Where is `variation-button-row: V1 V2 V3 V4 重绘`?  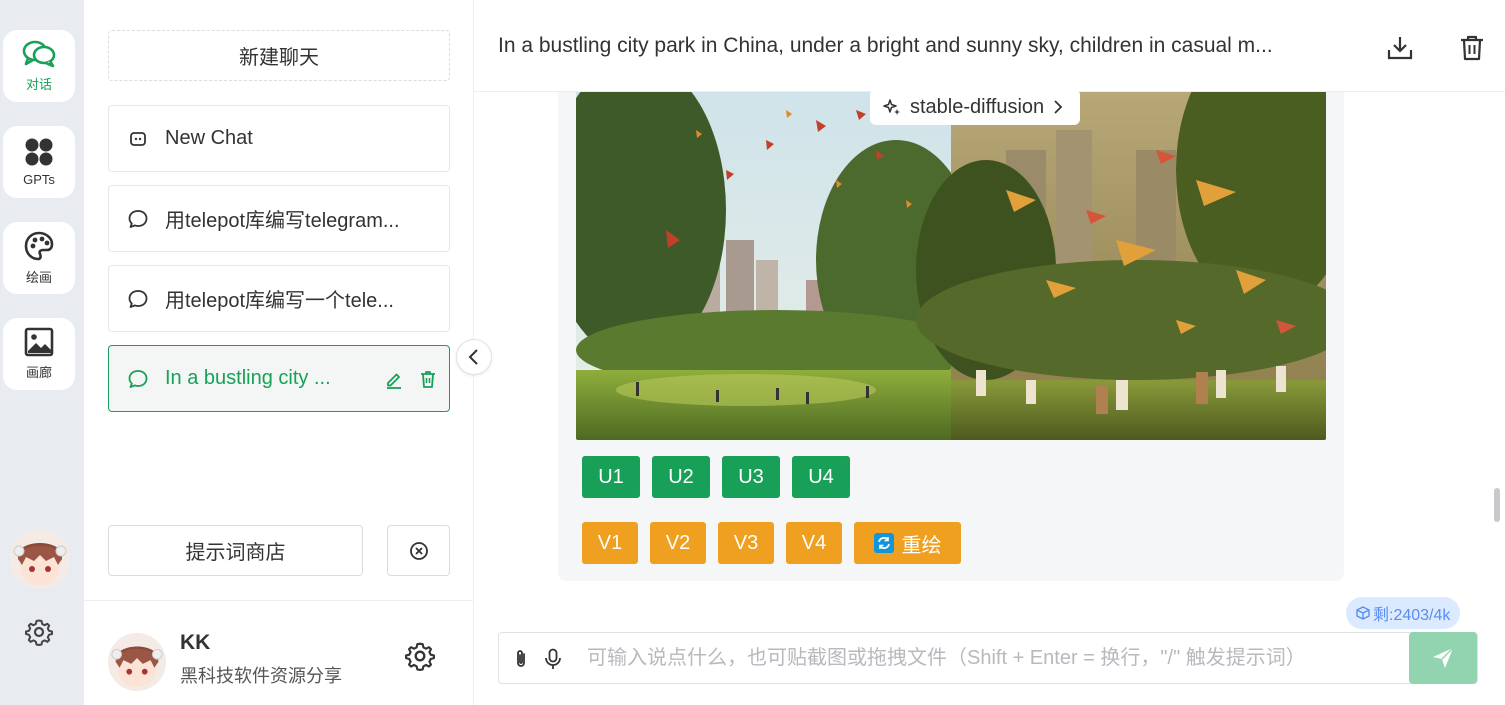 variation-button-row: V1 V2 V3 V4 重绘 is located at coordinates (771, 543).